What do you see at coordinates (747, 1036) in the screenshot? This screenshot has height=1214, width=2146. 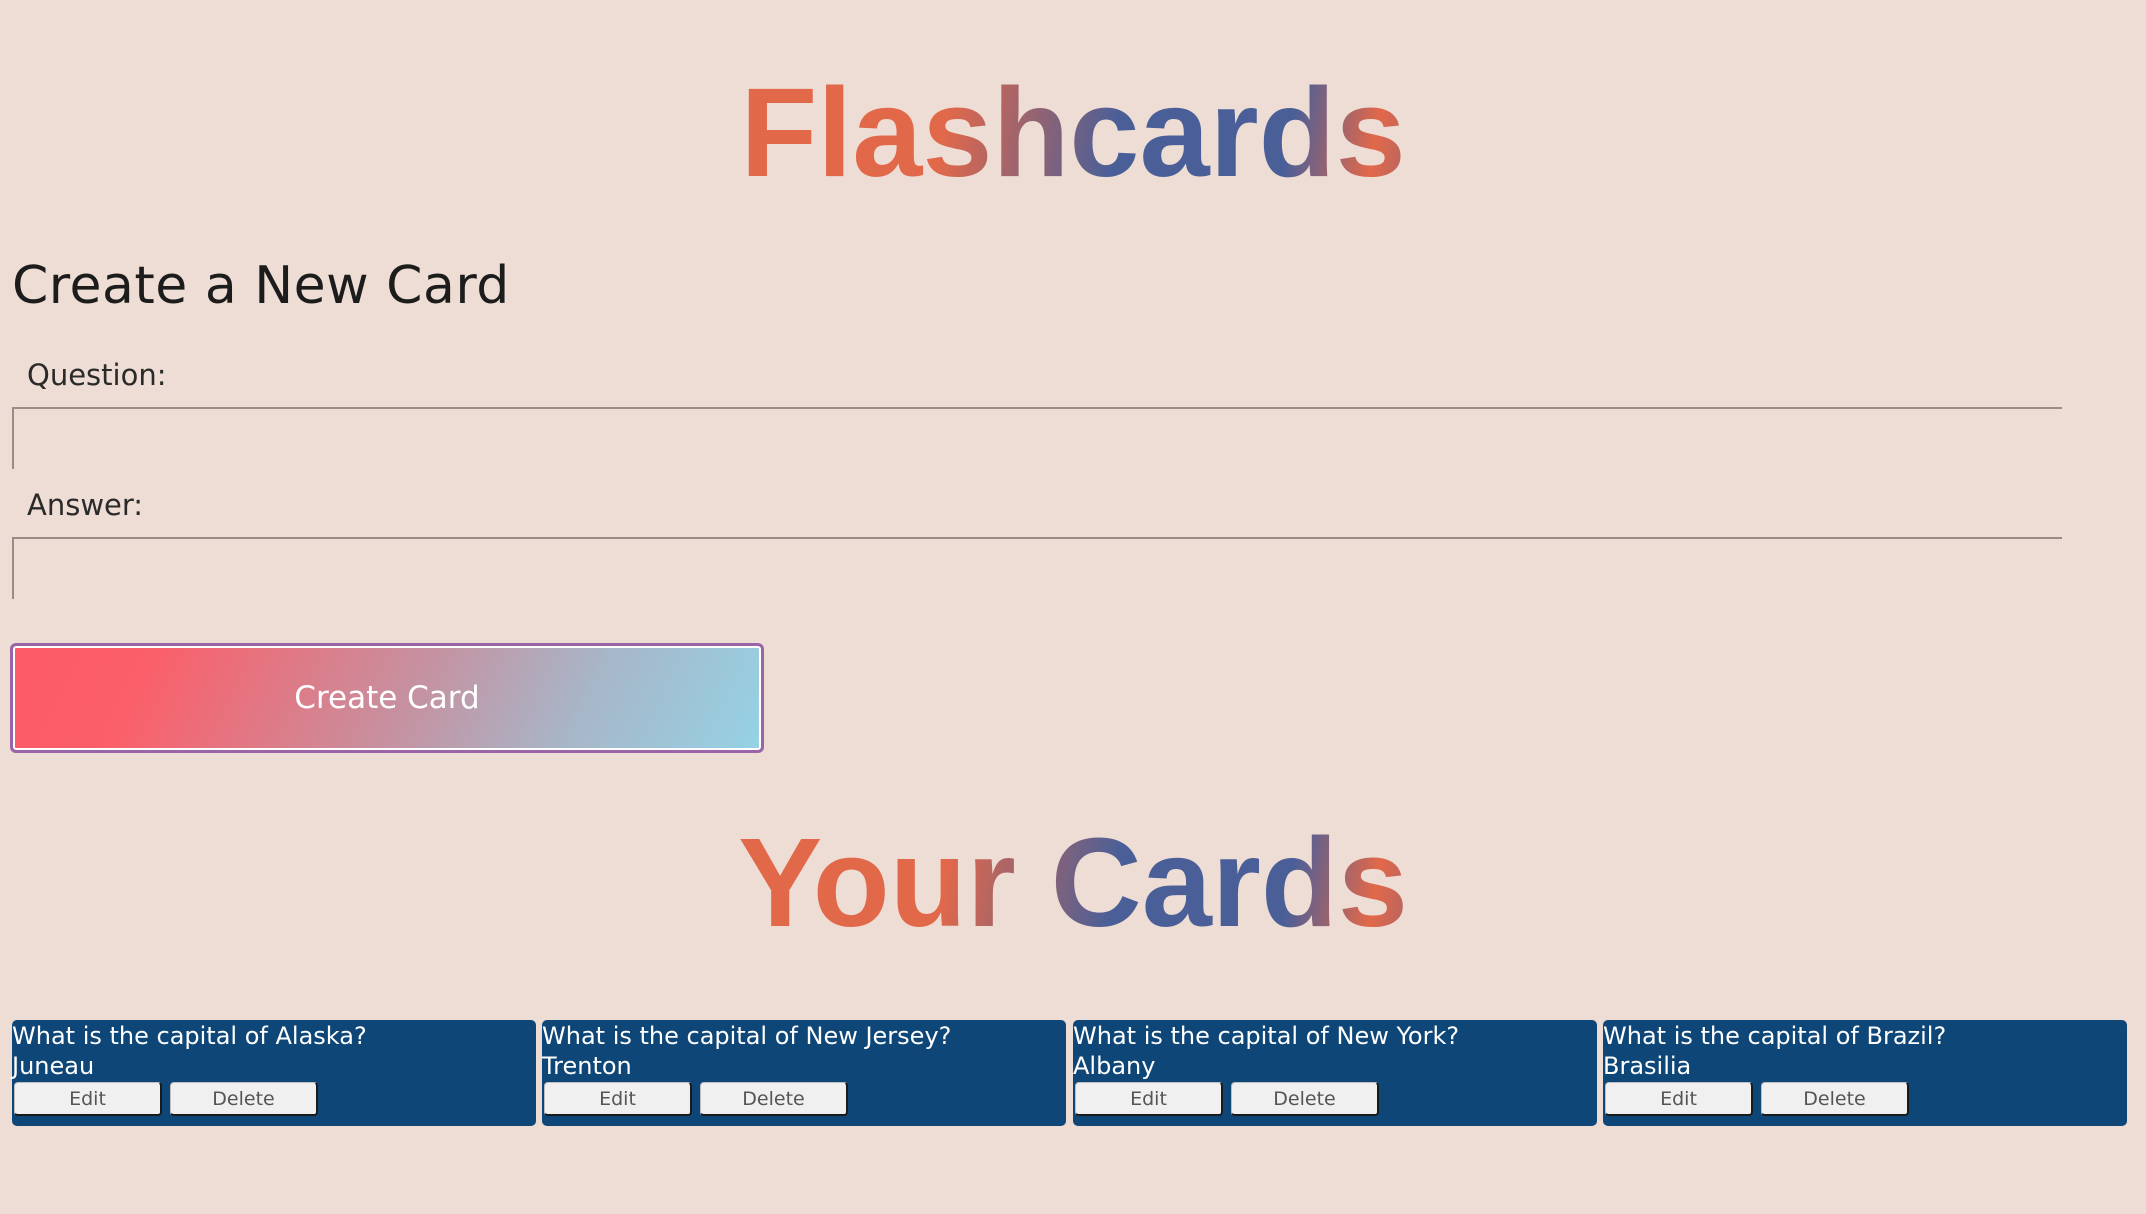 I see `card-question: What is the capital of New Jersey?` at bounding box center [747, 1036].